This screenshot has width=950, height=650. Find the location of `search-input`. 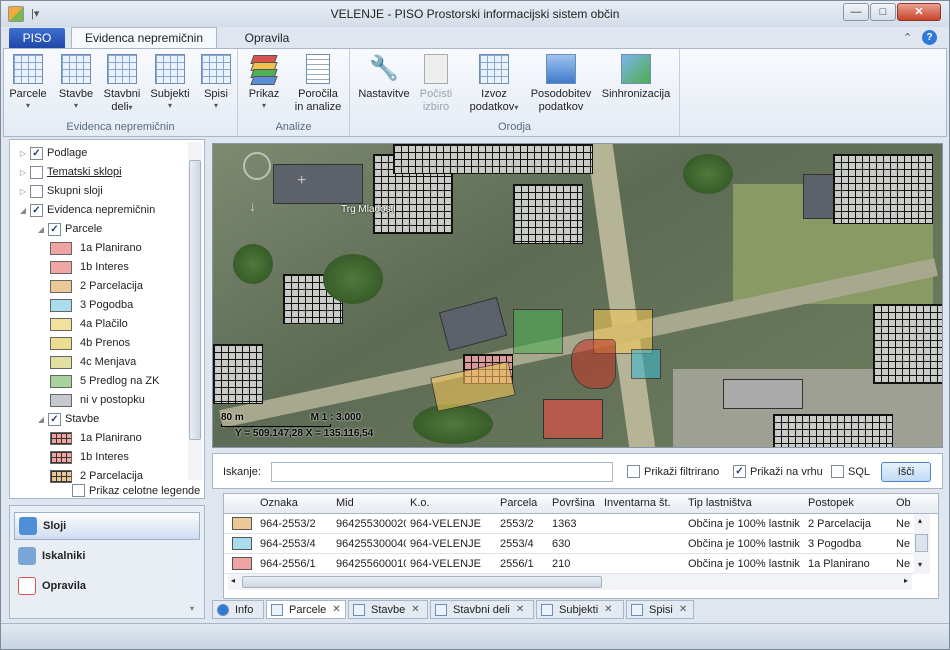

search-input is located at coordinates (442, 472).